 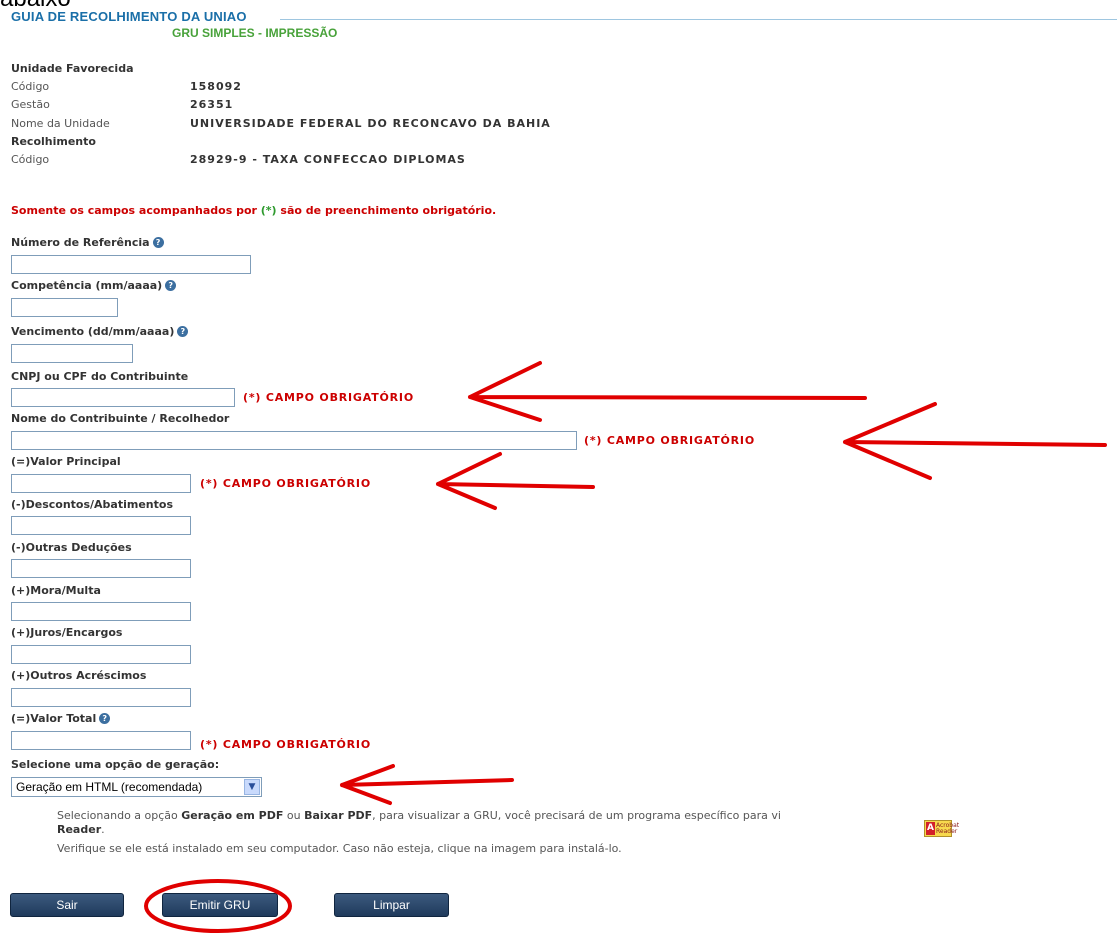 I want to click on vencimento-label-text: Vencimento (dd/mm/aaaa), so click(x=93, y=331).